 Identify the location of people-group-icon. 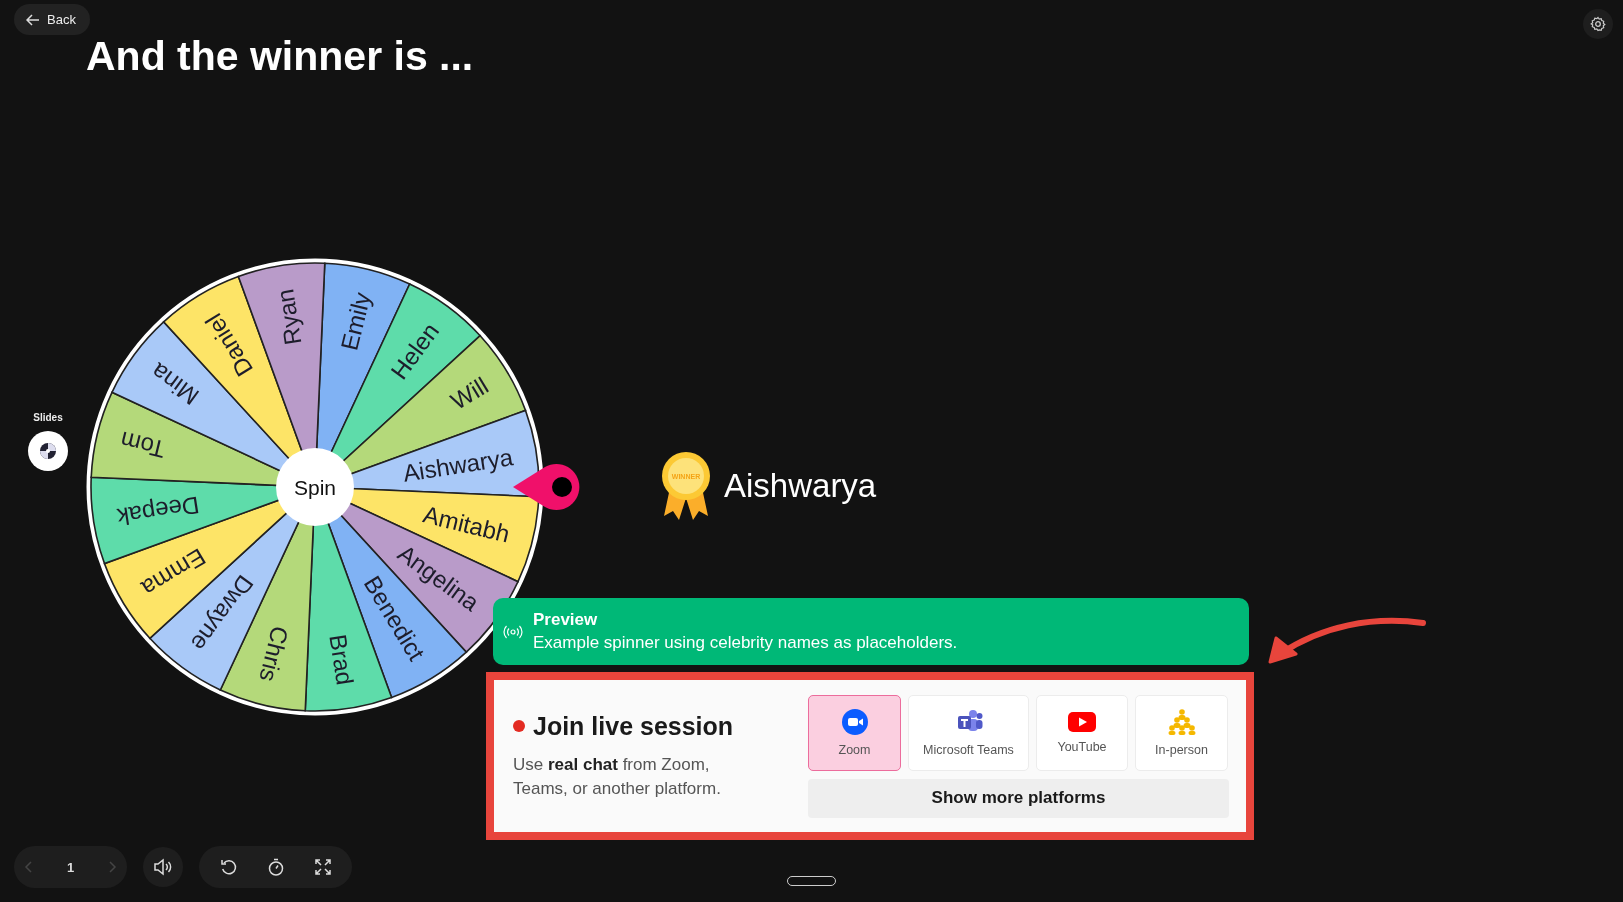
(1181, 721).